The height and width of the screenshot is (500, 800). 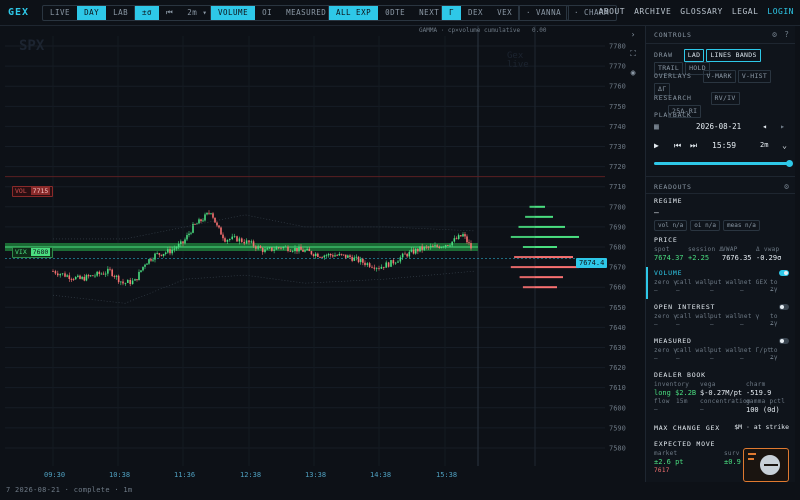 I want to click on nav-archive: ARCHIVE, so click(x=652, y=11).